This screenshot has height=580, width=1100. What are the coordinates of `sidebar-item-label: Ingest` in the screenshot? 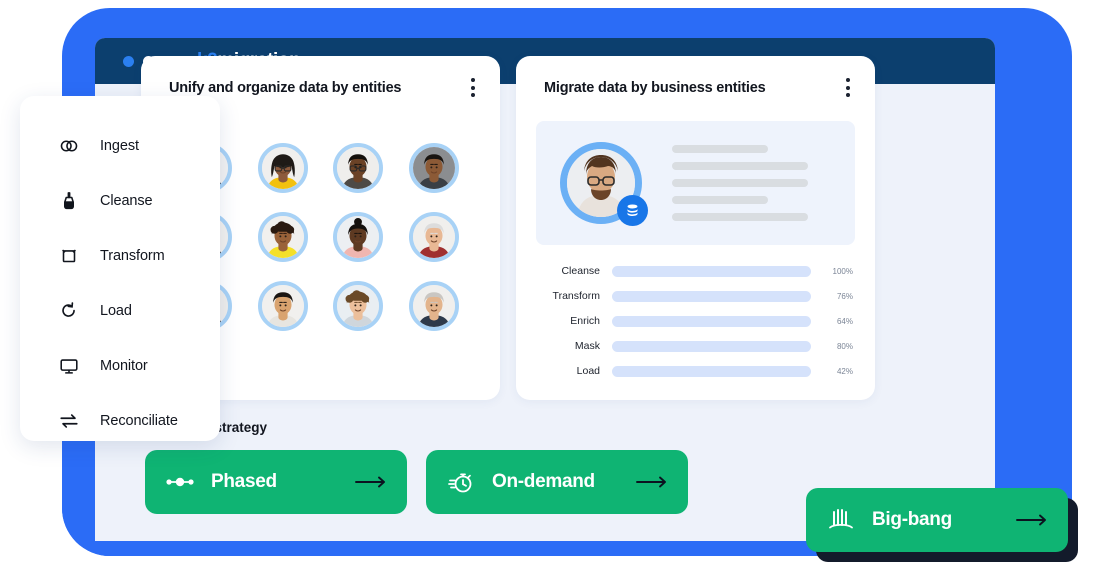 It's located at (119, 145).